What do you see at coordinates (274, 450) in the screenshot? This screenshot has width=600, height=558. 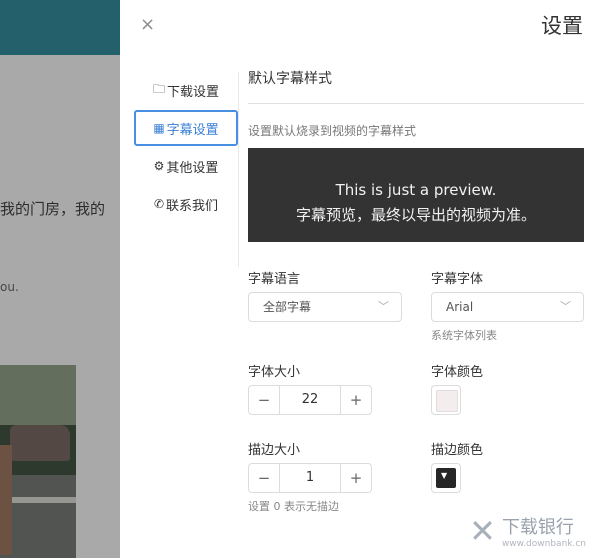 I see `stroke-size-label: 描边大小` at bounding box center [274, 450].